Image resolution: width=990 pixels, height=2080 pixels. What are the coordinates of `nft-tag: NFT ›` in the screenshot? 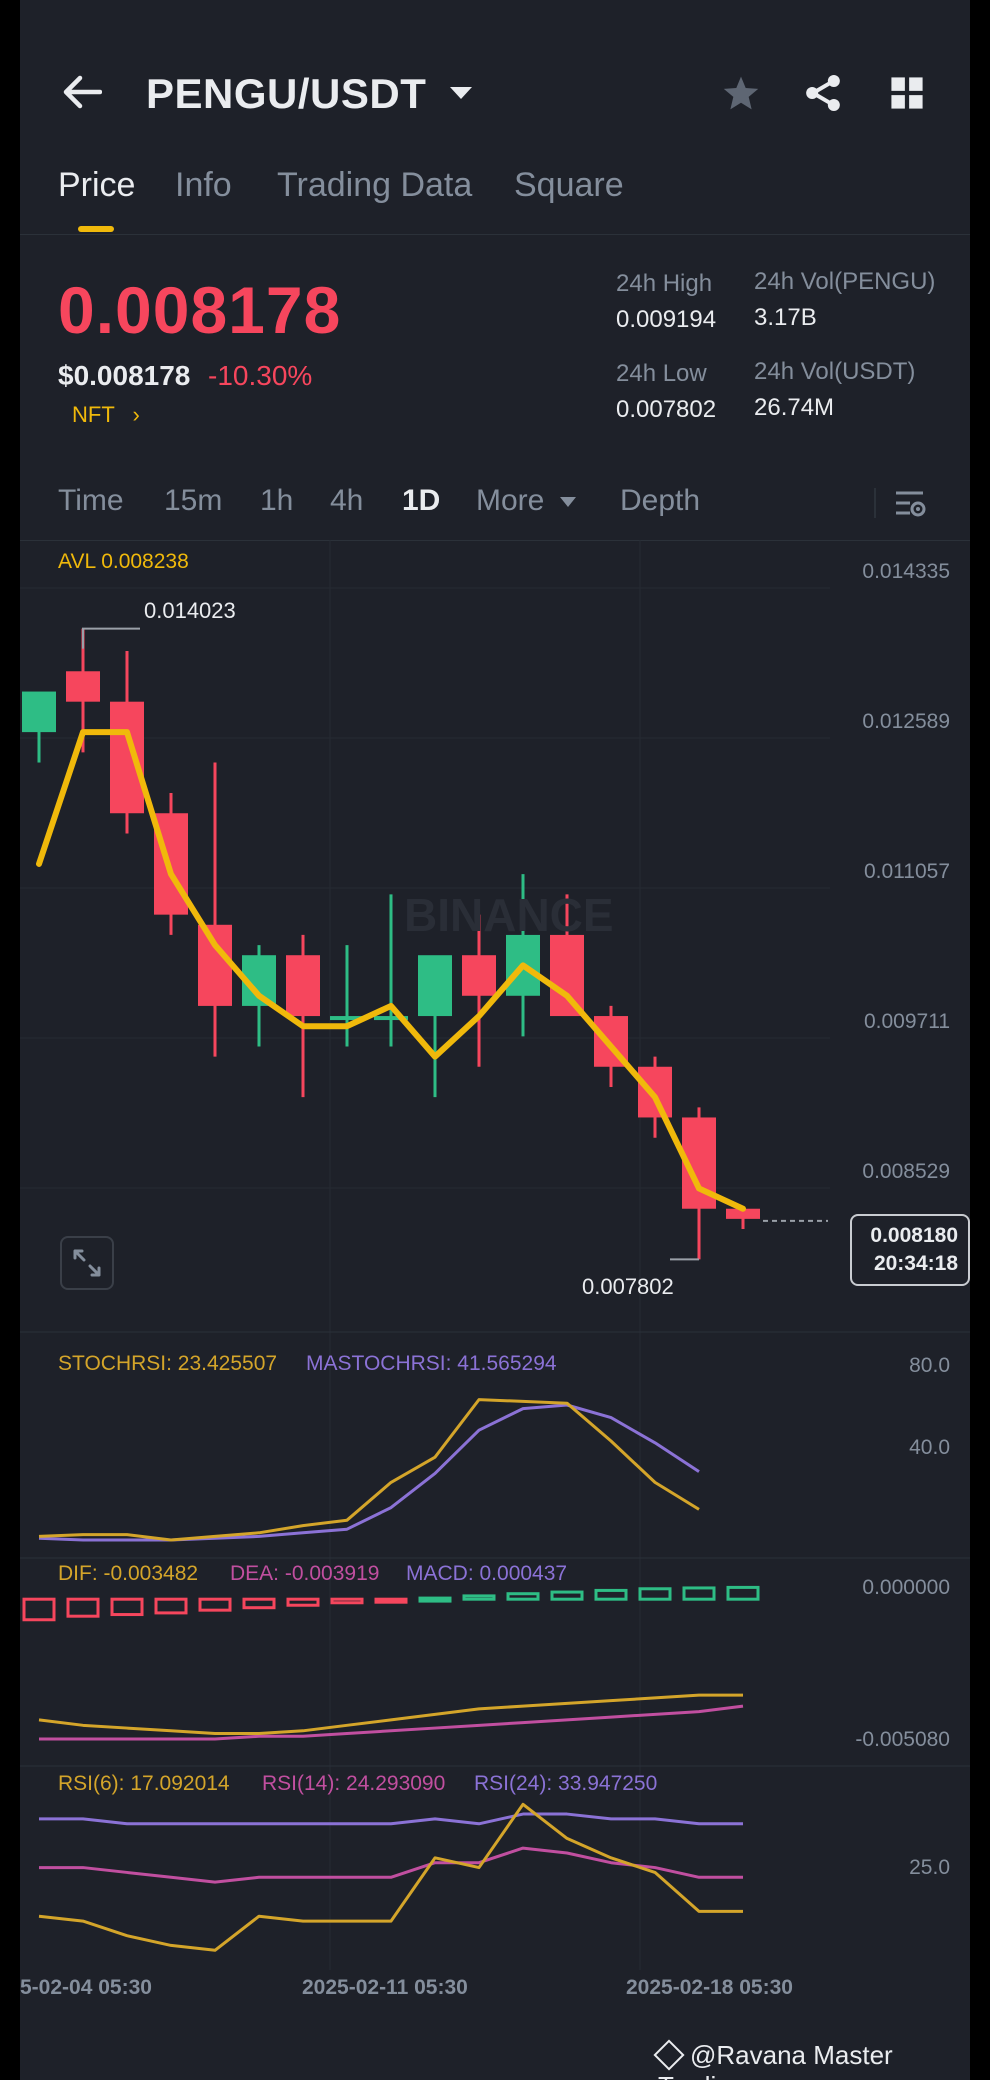 It's located at (106, 415).